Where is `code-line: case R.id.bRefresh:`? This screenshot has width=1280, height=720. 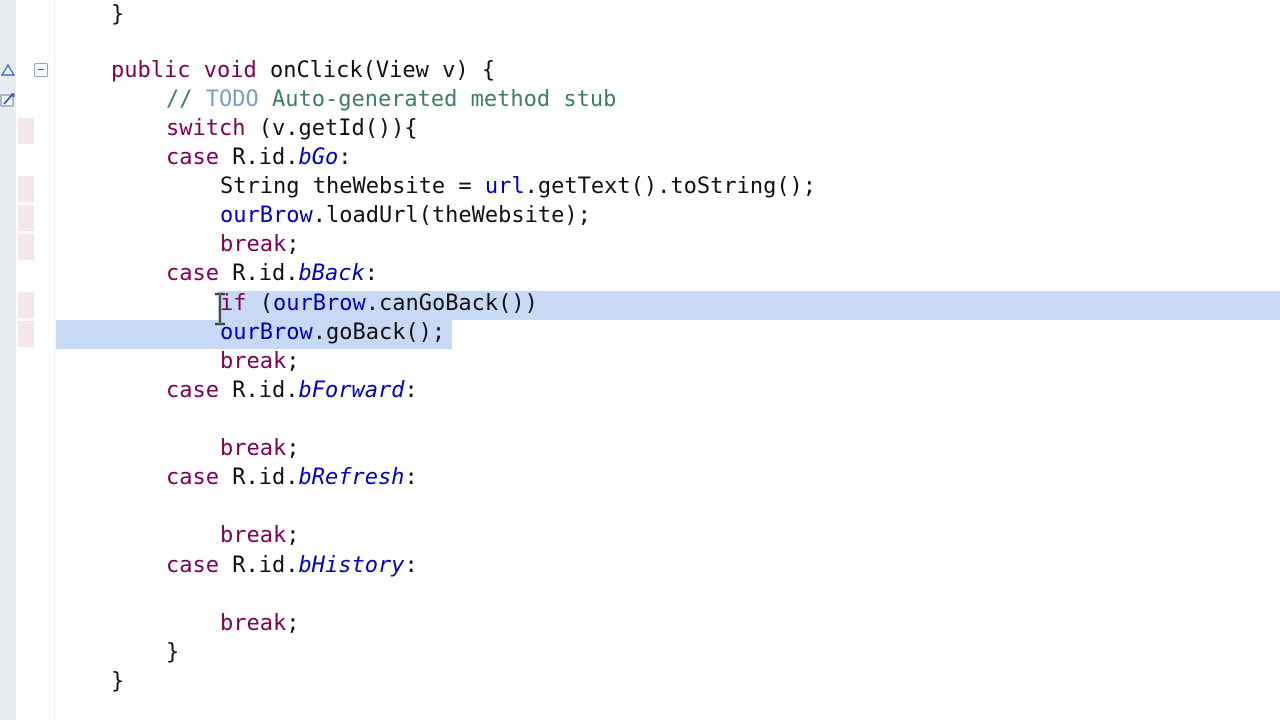 code-line: case R.id.bRefresh: is located at coordinates (292, 477).